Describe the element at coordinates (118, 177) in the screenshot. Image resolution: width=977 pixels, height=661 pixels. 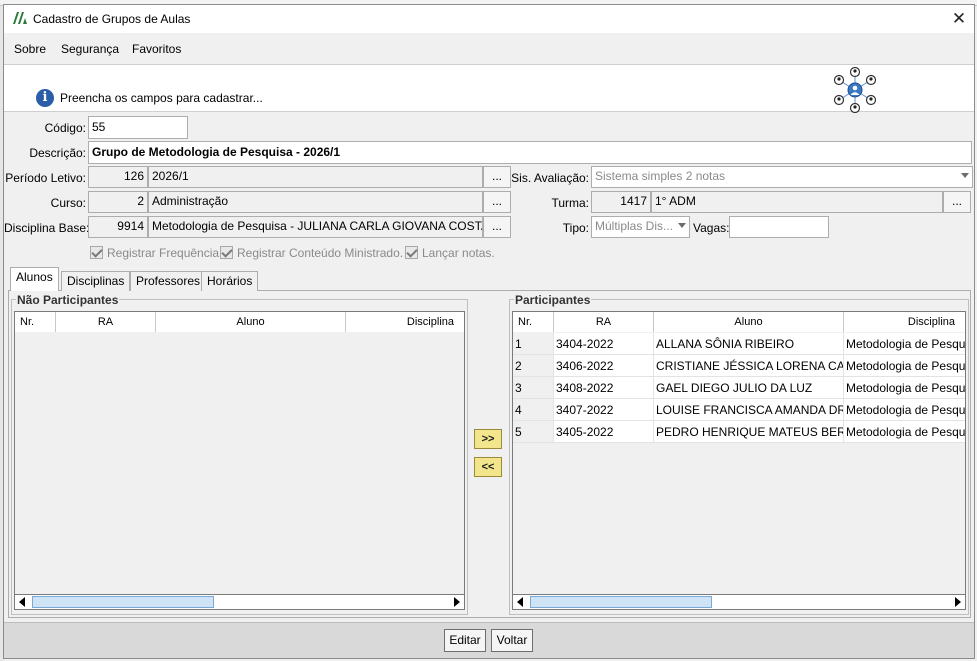
I see `periodo-code-field: 126` at that location.